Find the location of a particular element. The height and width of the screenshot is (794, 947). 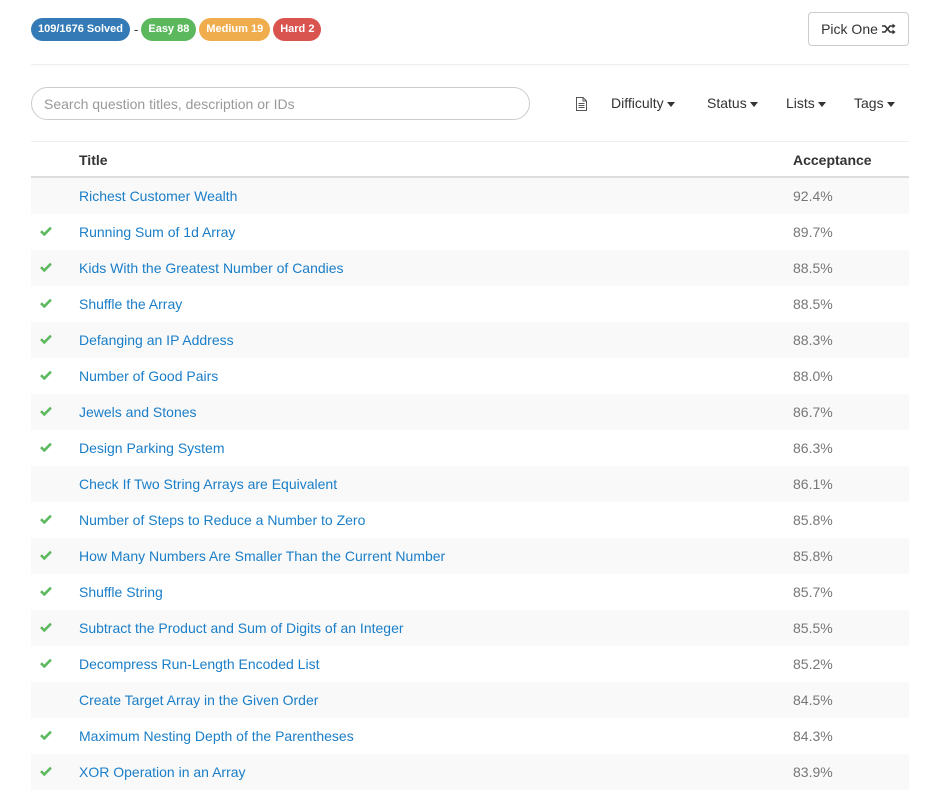

problem-title-link: Richest Customer Wealth is located at coordinates (158, 196).